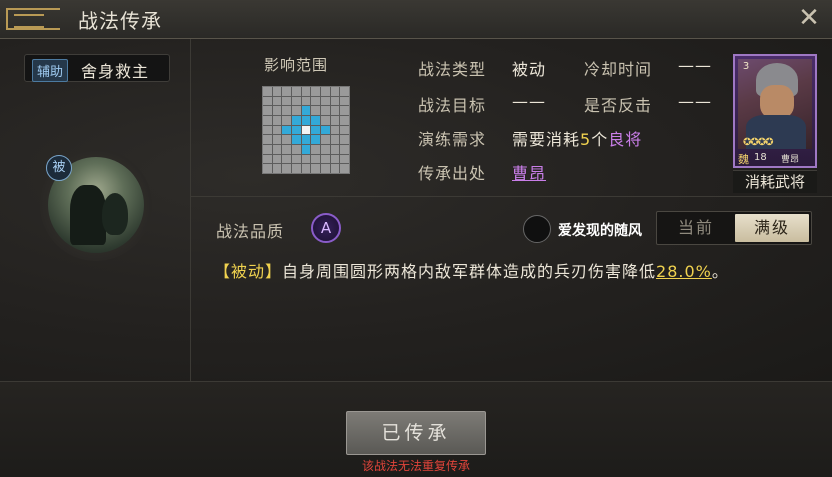 The height and width of the screenshot is (477, 832). I want to click on train-label: 演练需求, so click(452, 139).